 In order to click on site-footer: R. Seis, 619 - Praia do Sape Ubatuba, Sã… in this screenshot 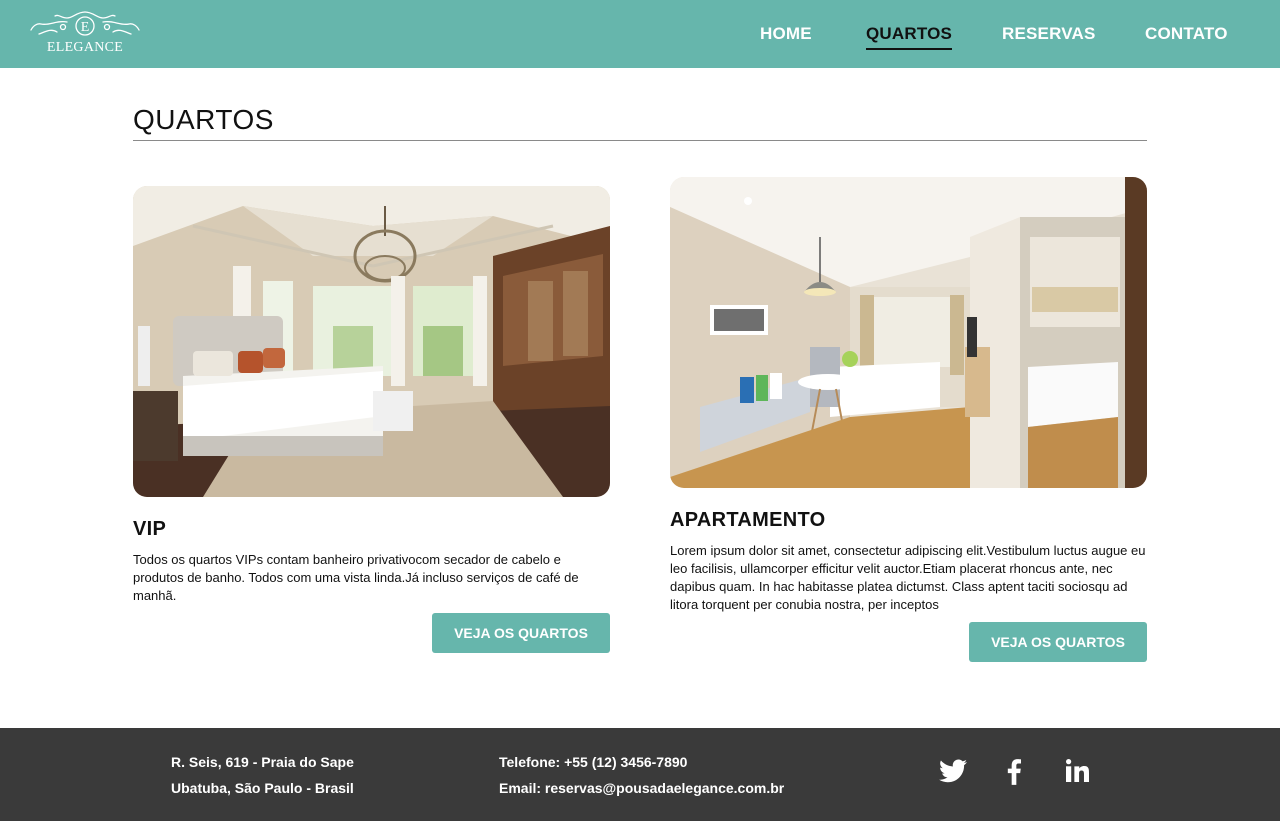, I will do `click(640, 774)`.